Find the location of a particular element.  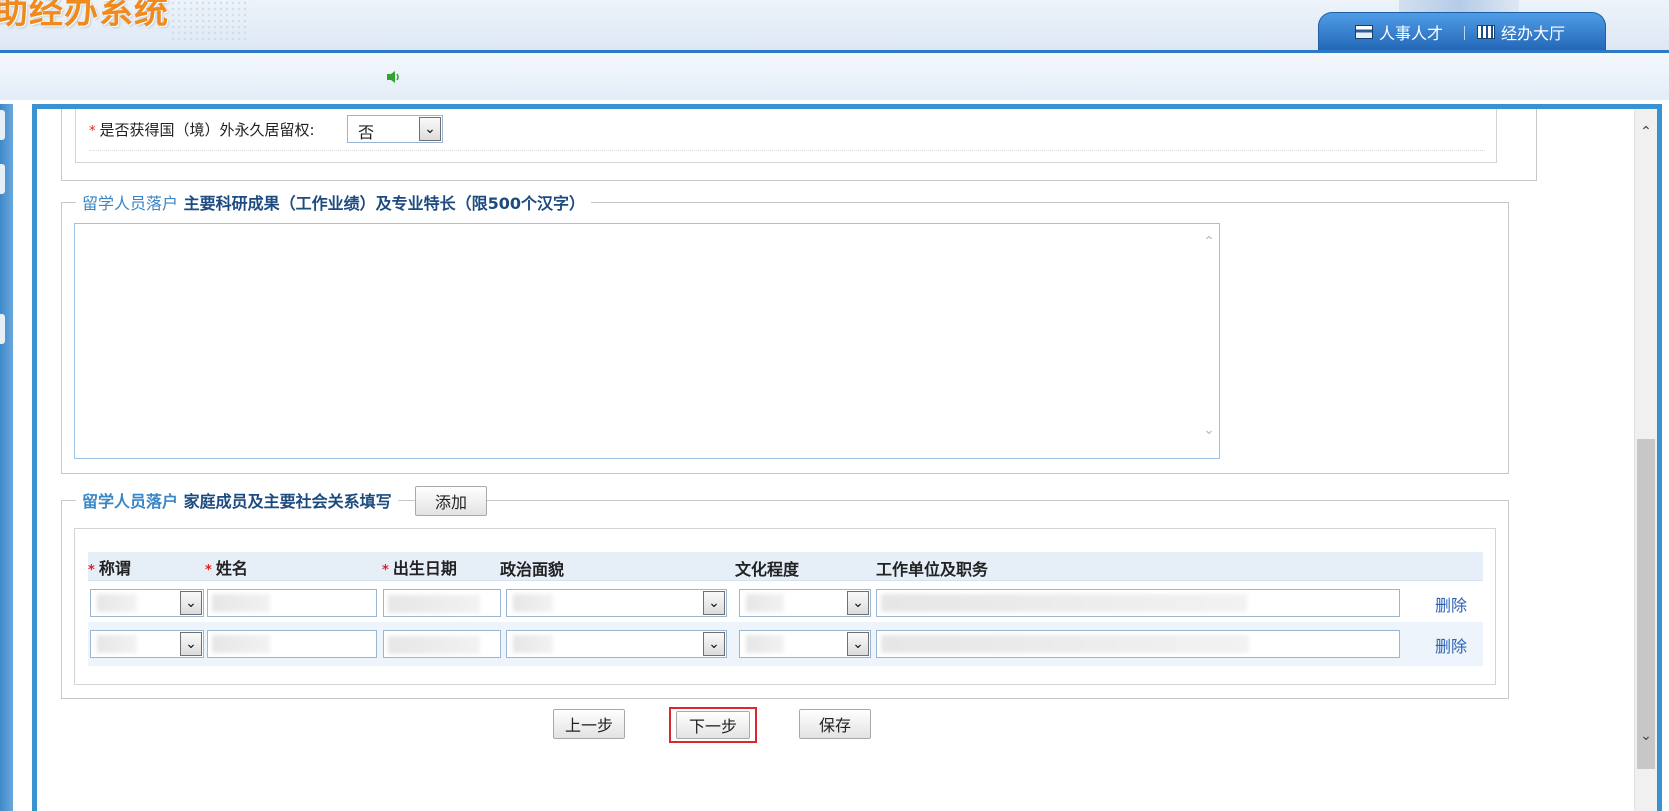

residency-select-value: 否 is located at coordinates (366, 132).